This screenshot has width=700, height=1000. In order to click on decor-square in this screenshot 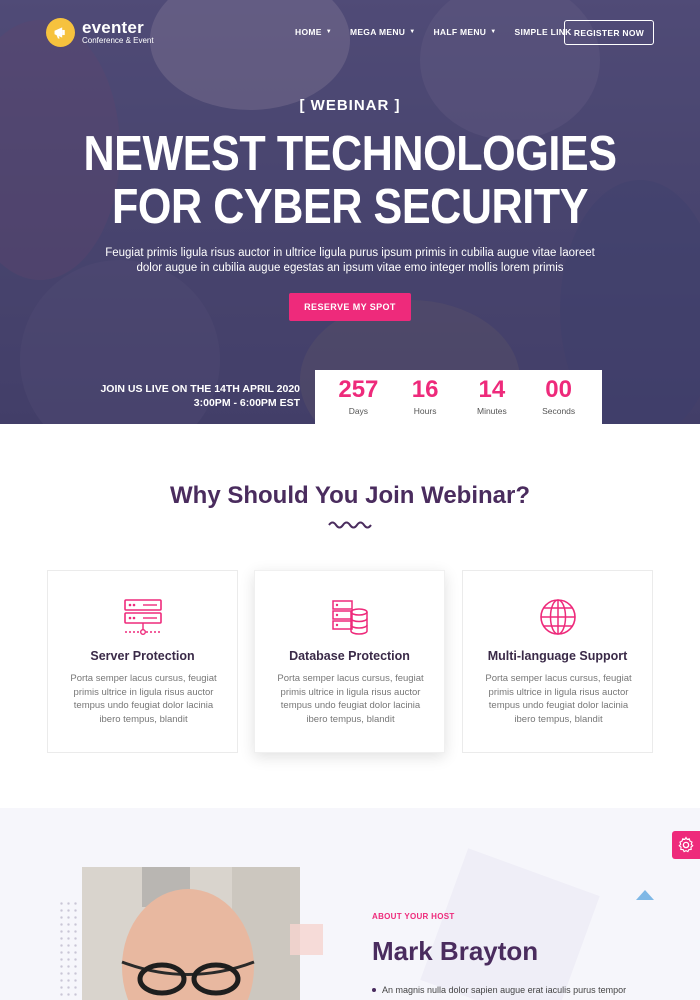, I will do `click(306, 939)`.